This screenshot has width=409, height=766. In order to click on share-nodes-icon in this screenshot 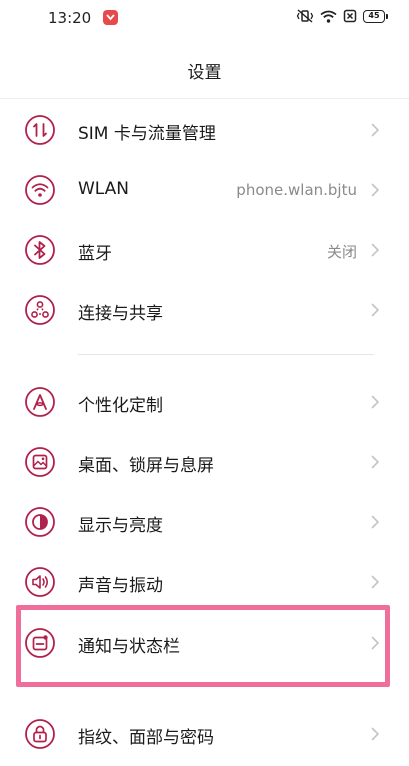, I will do `click(40, 310)`.